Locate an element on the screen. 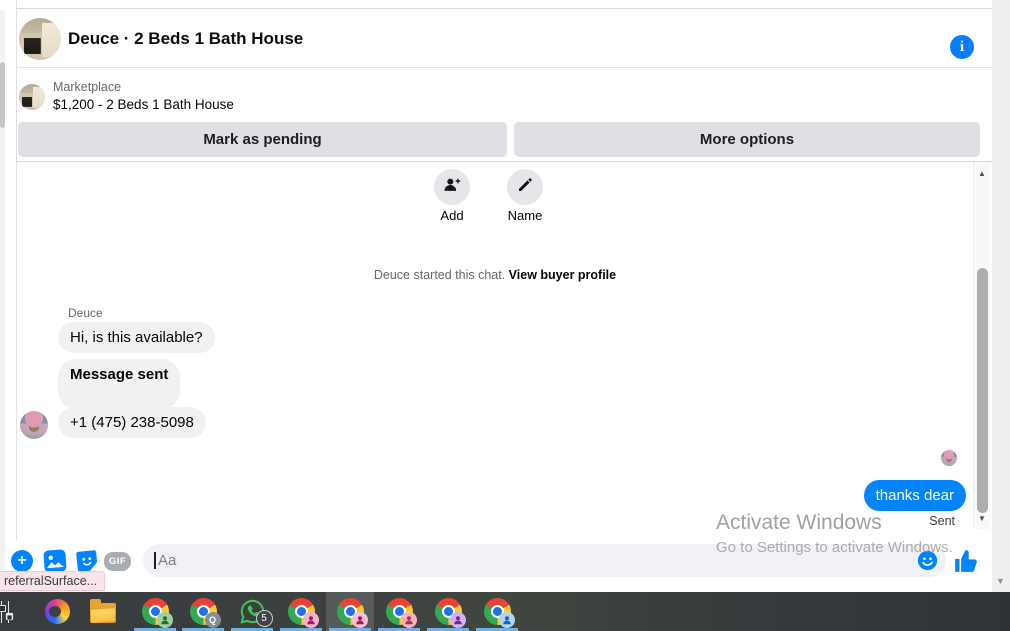 This screenshot has width=1010, height=631. pencil-icon is located at coordinates (525, 187).